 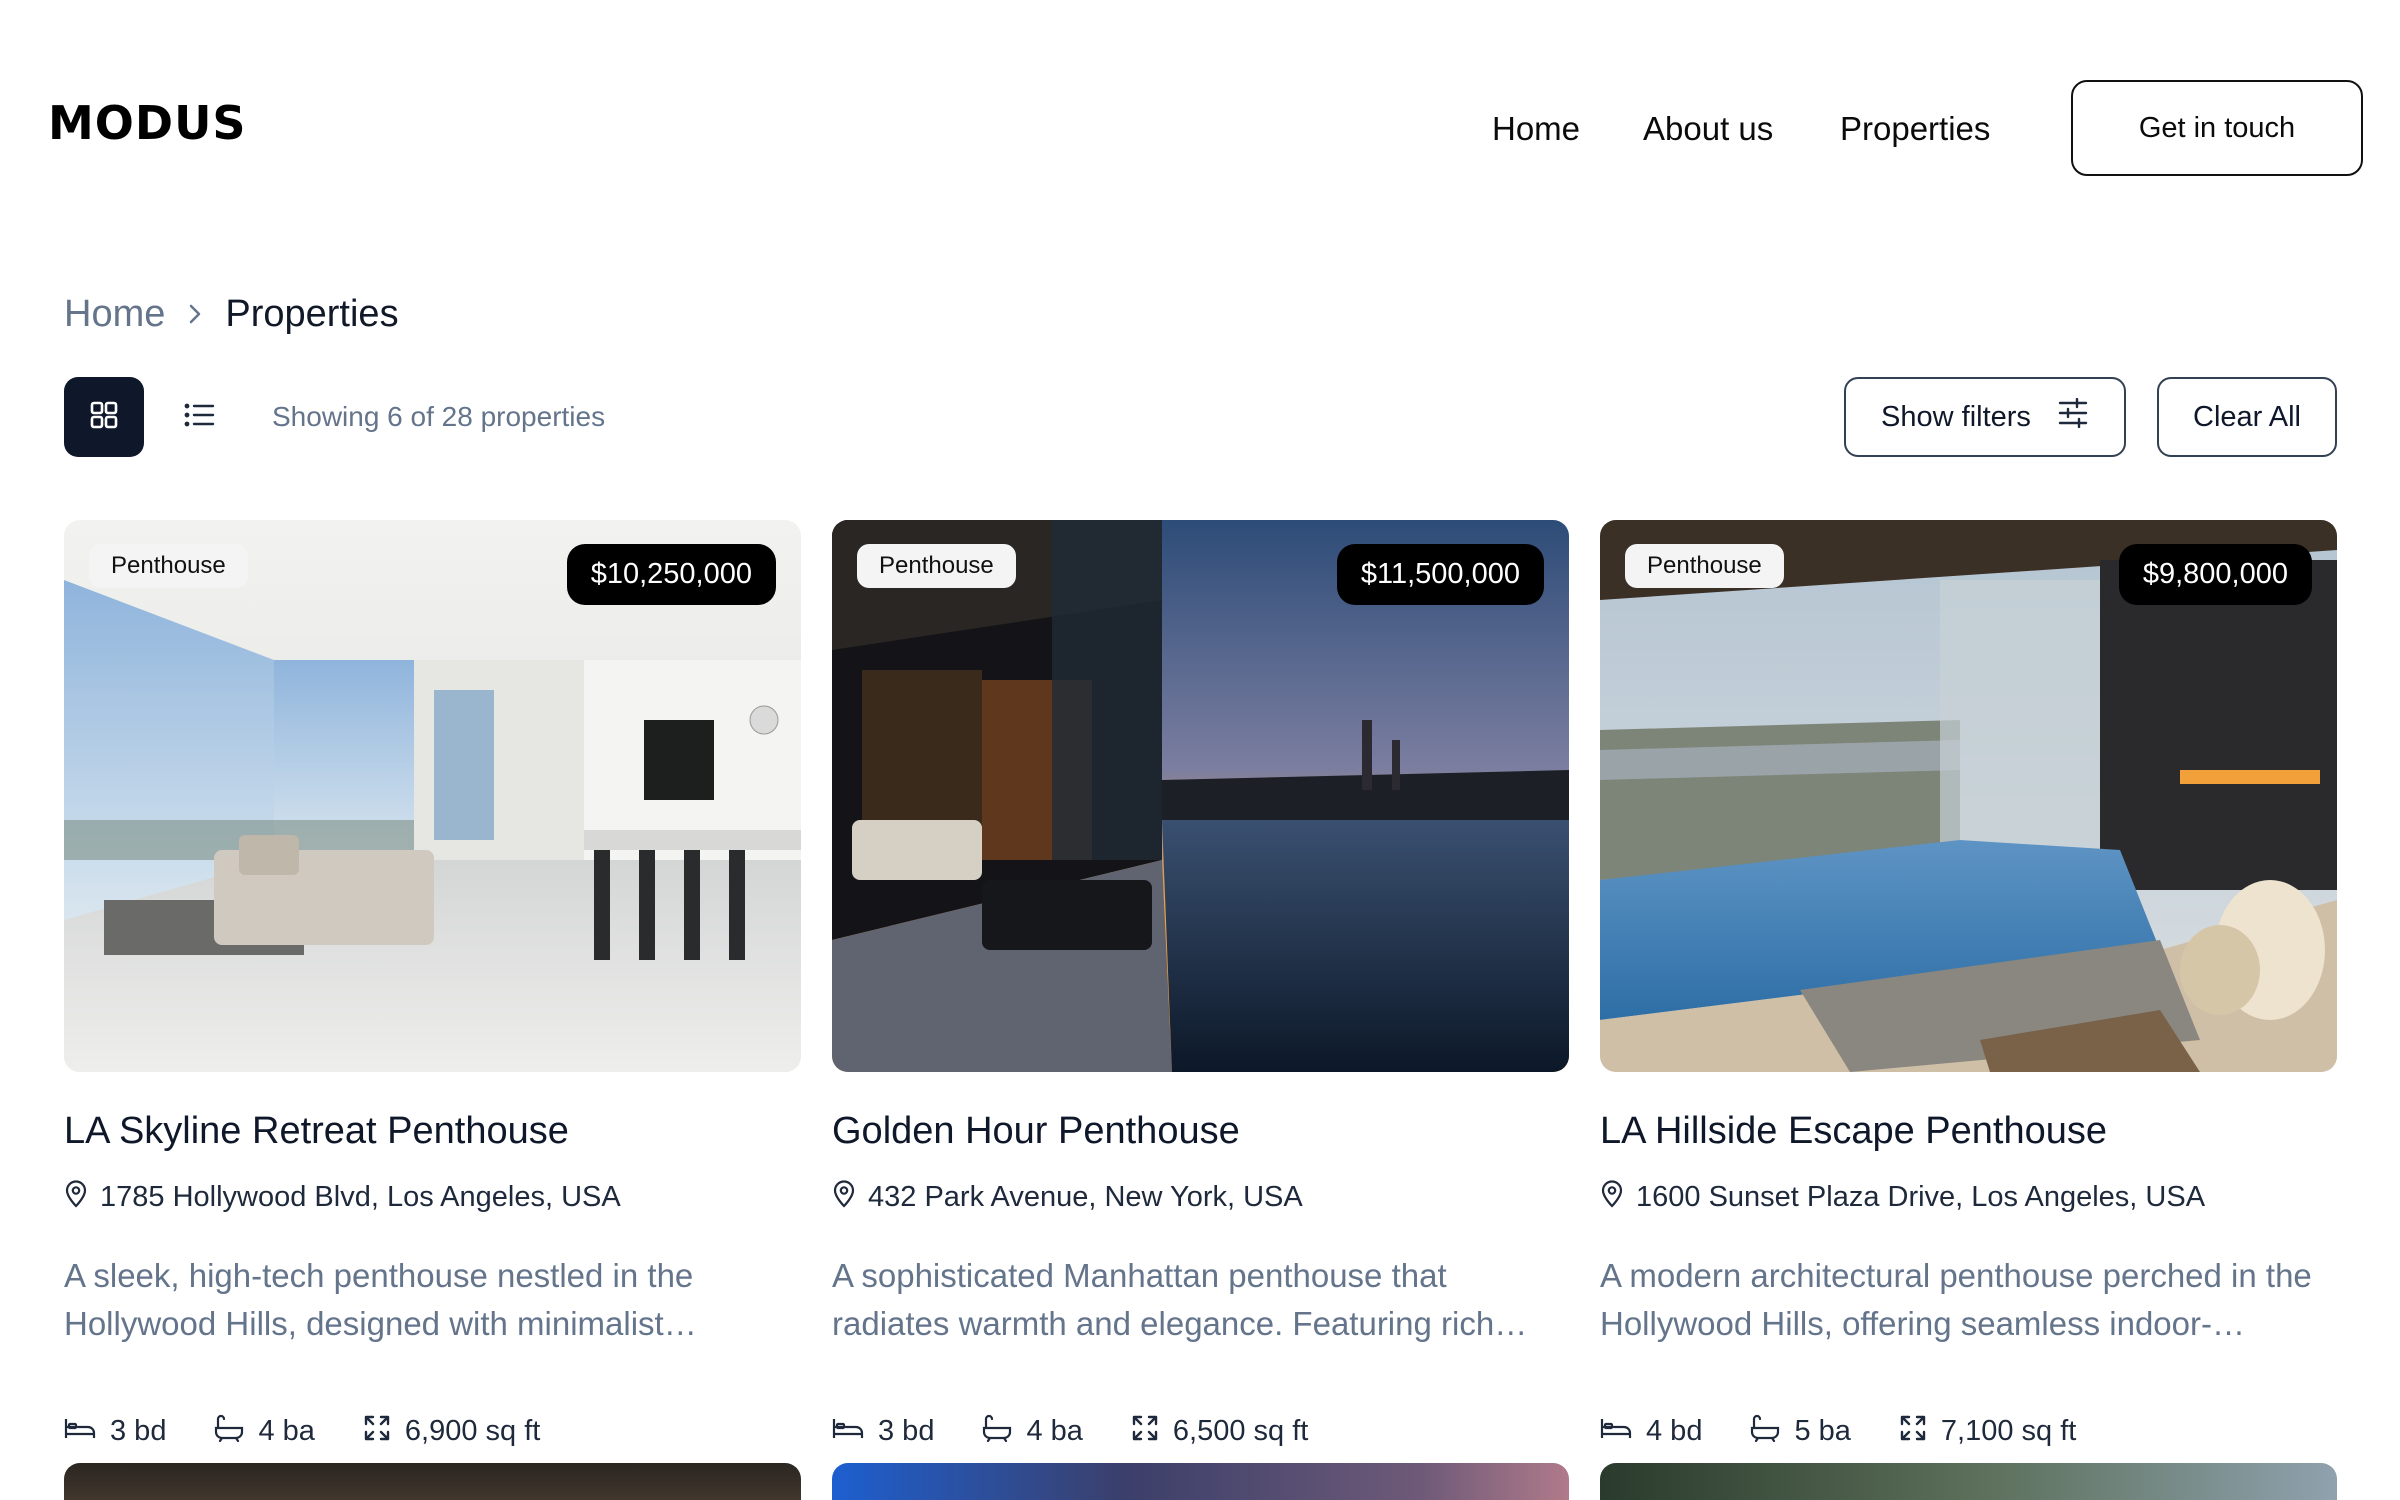 What do you see at coordinates (2217, 128) in the screenshot?
I see `get-in-touch-button: Get in touch` at bounding box center [2217, 128].